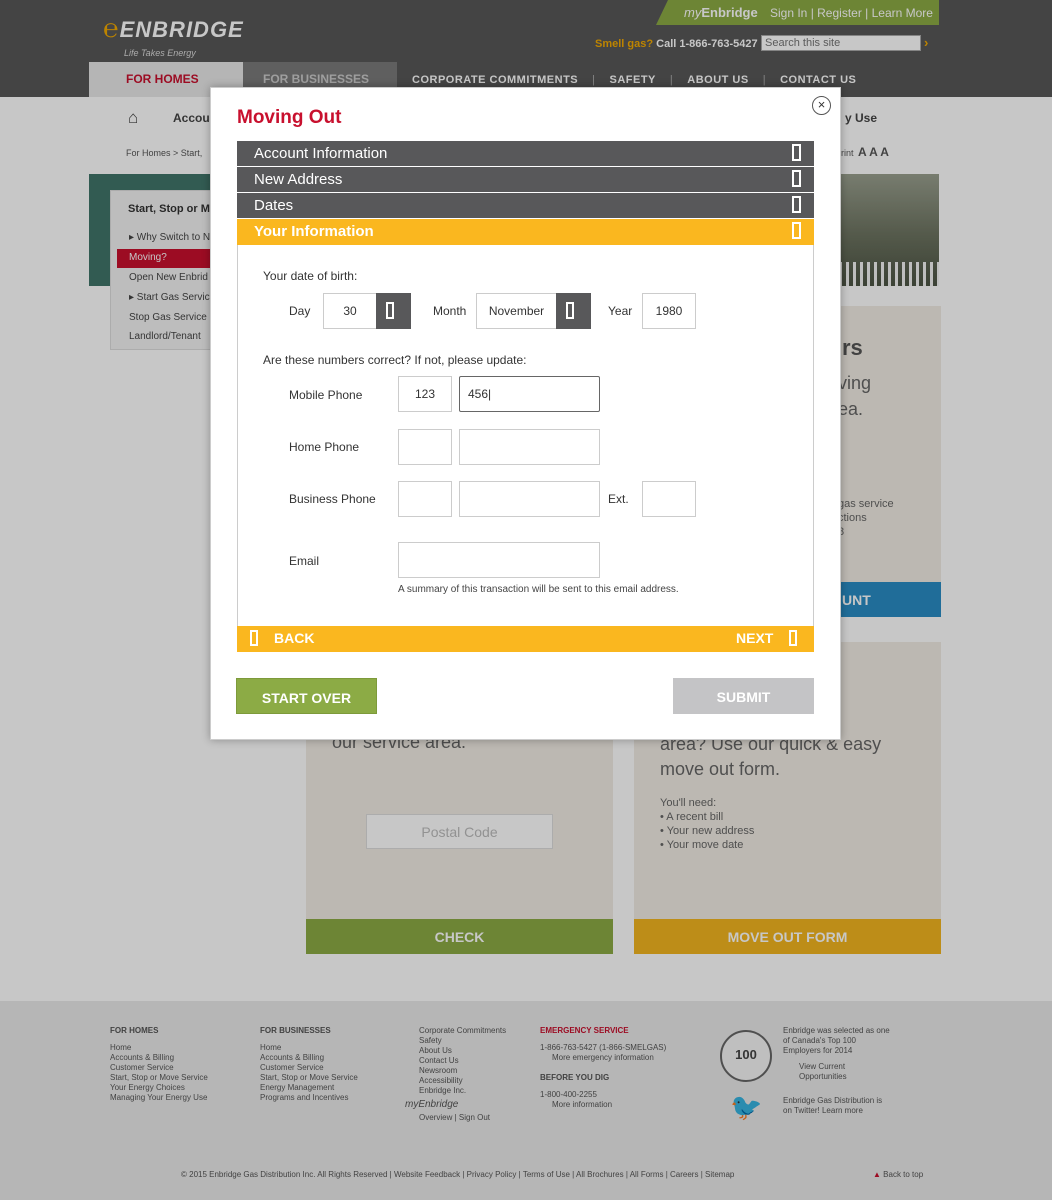 Image resolution: width=1052 pixels, height=1200 pixels. Describe the element at coordinates (289, 117) in the screenshot. I see `dialog-title: Moving Out` at that location.